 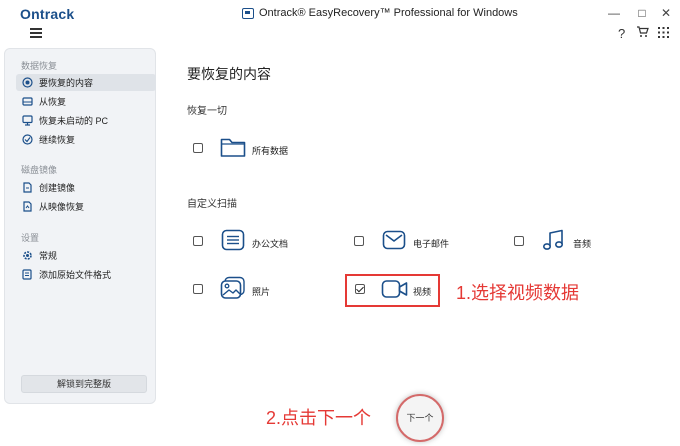 What do you see at coordinates (53, 102) in the screenshot?
I see `sidebar-item-label: 从恢复` at bounding box center [53, 102].